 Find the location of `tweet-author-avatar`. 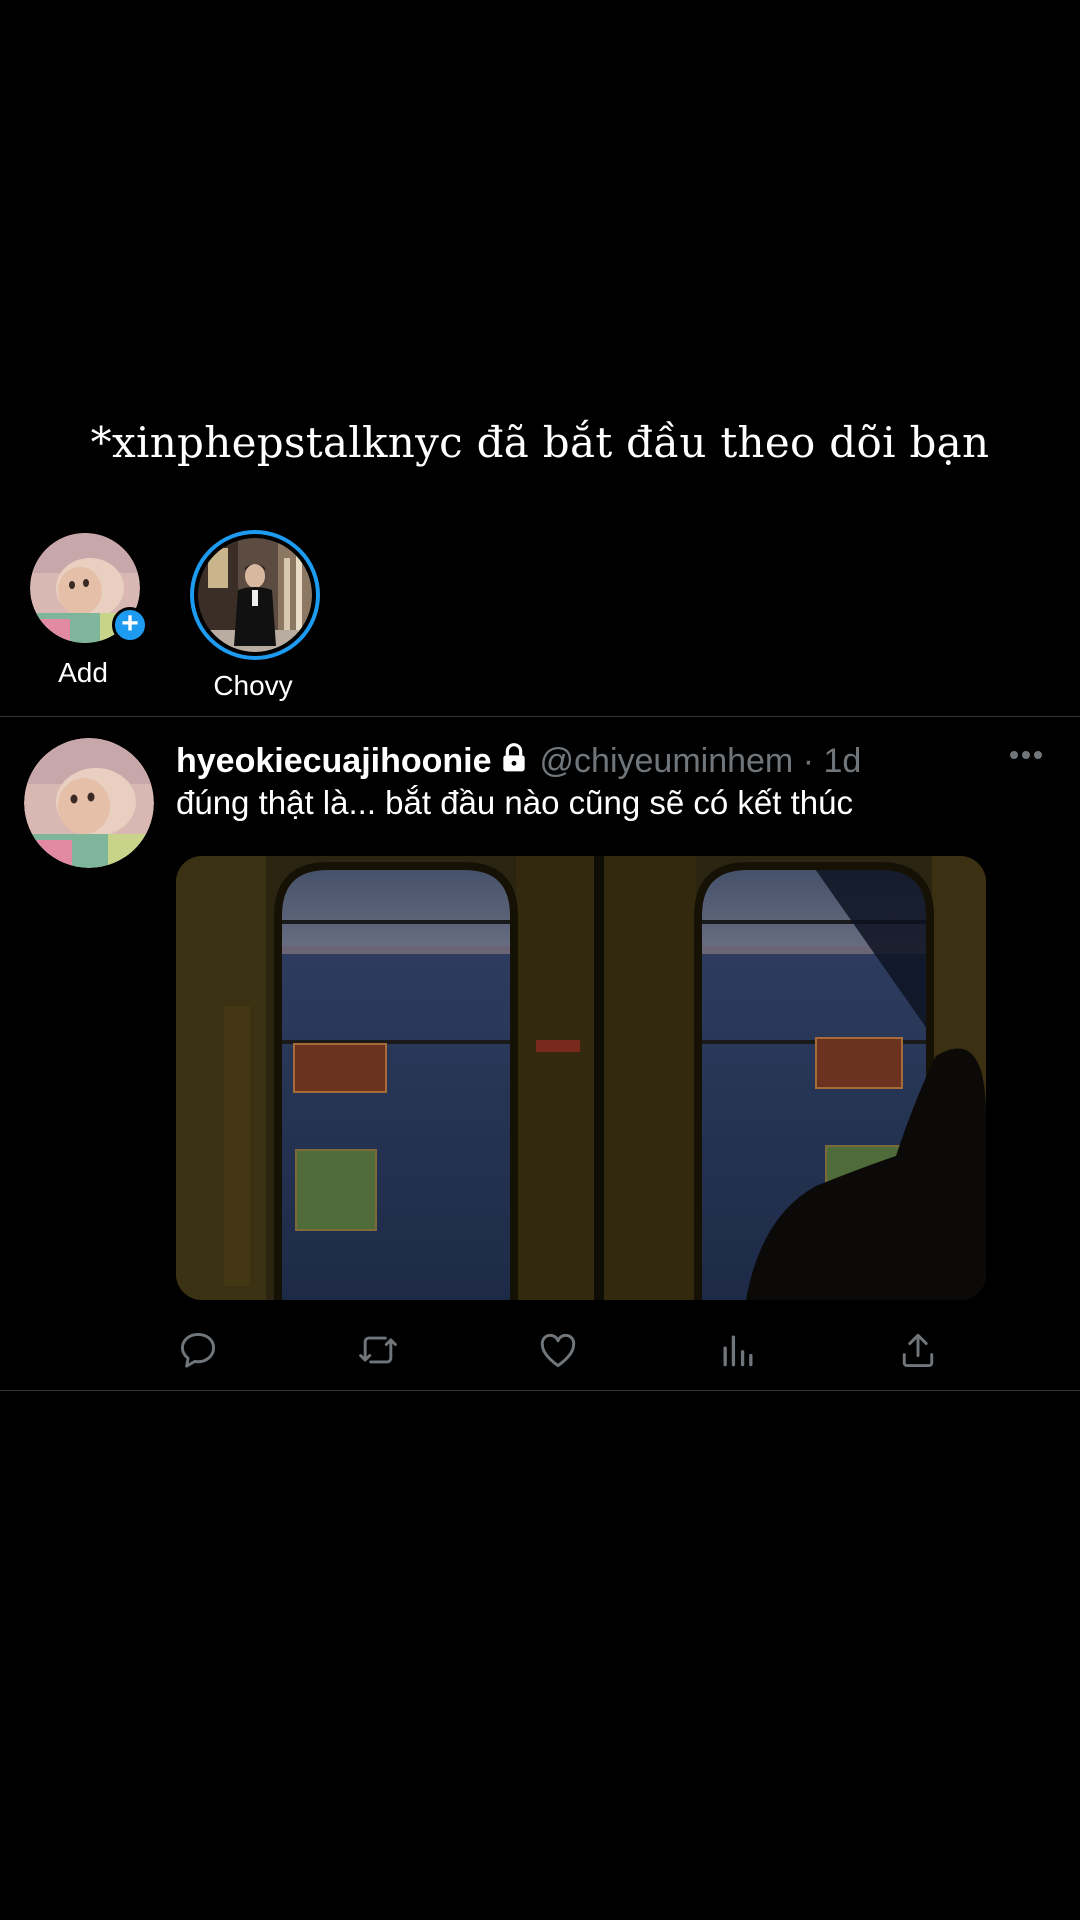

tweet-author-avatar is located at coordinates (89, 803).